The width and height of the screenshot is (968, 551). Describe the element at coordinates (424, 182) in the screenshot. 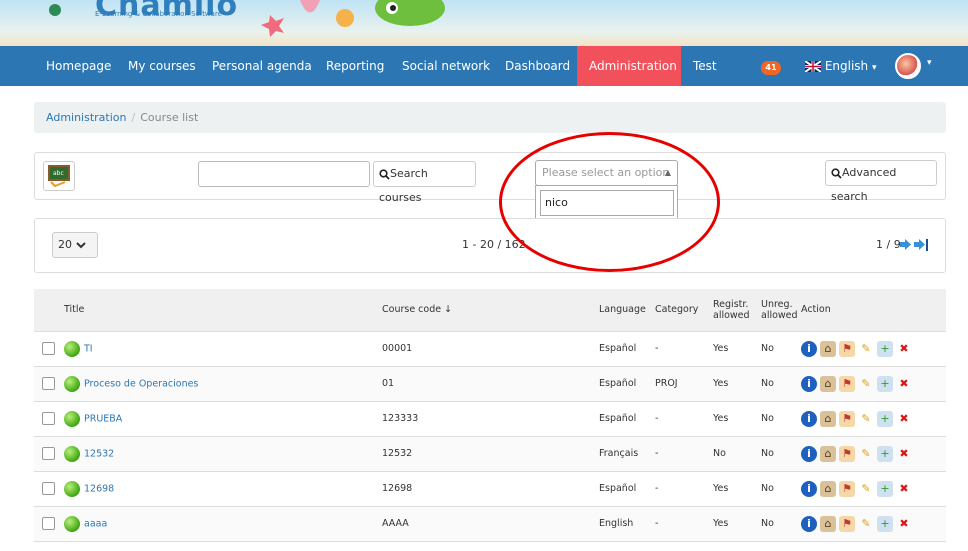

I see `search-courses-button: Search courses` at that location.